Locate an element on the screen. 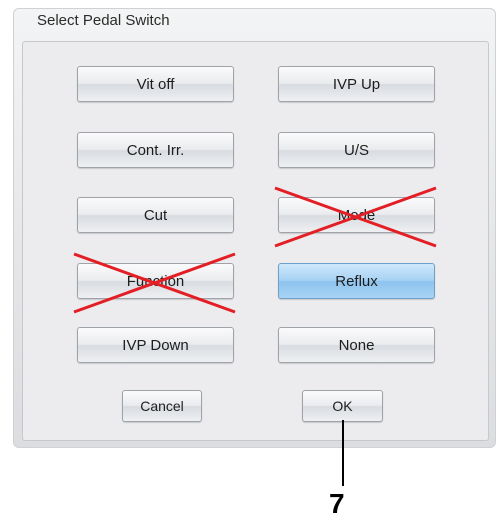  cancel-button: Cancel is located at coordinates (162, 406).